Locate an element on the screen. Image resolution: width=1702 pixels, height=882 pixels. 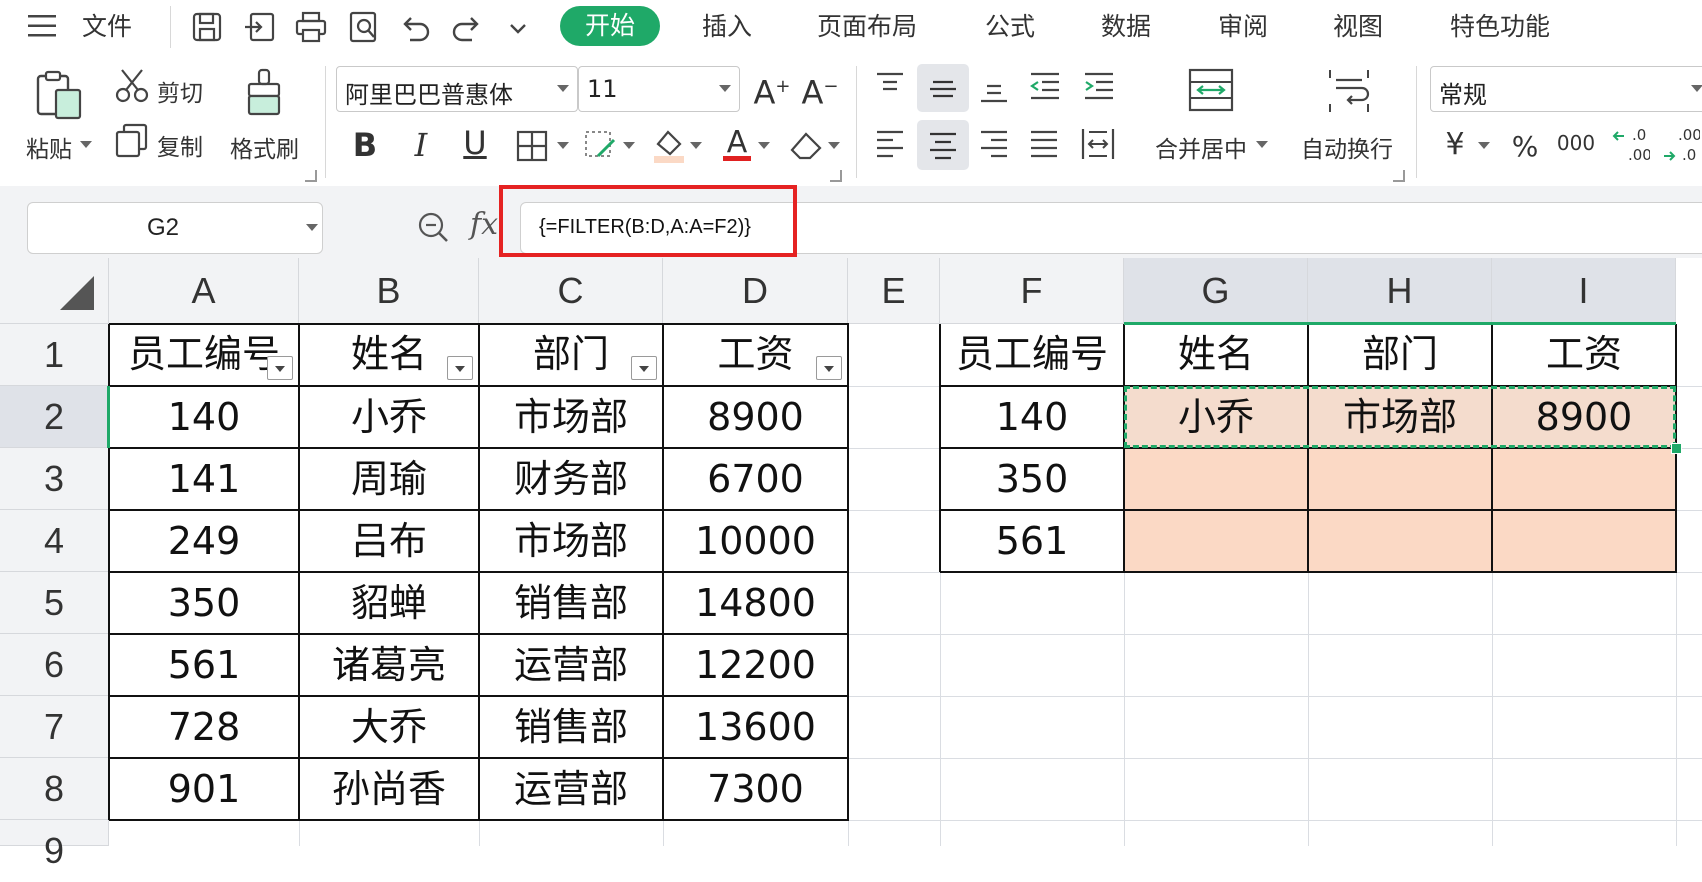
tab-insert: 插入 is located at coordinates (727, 27).